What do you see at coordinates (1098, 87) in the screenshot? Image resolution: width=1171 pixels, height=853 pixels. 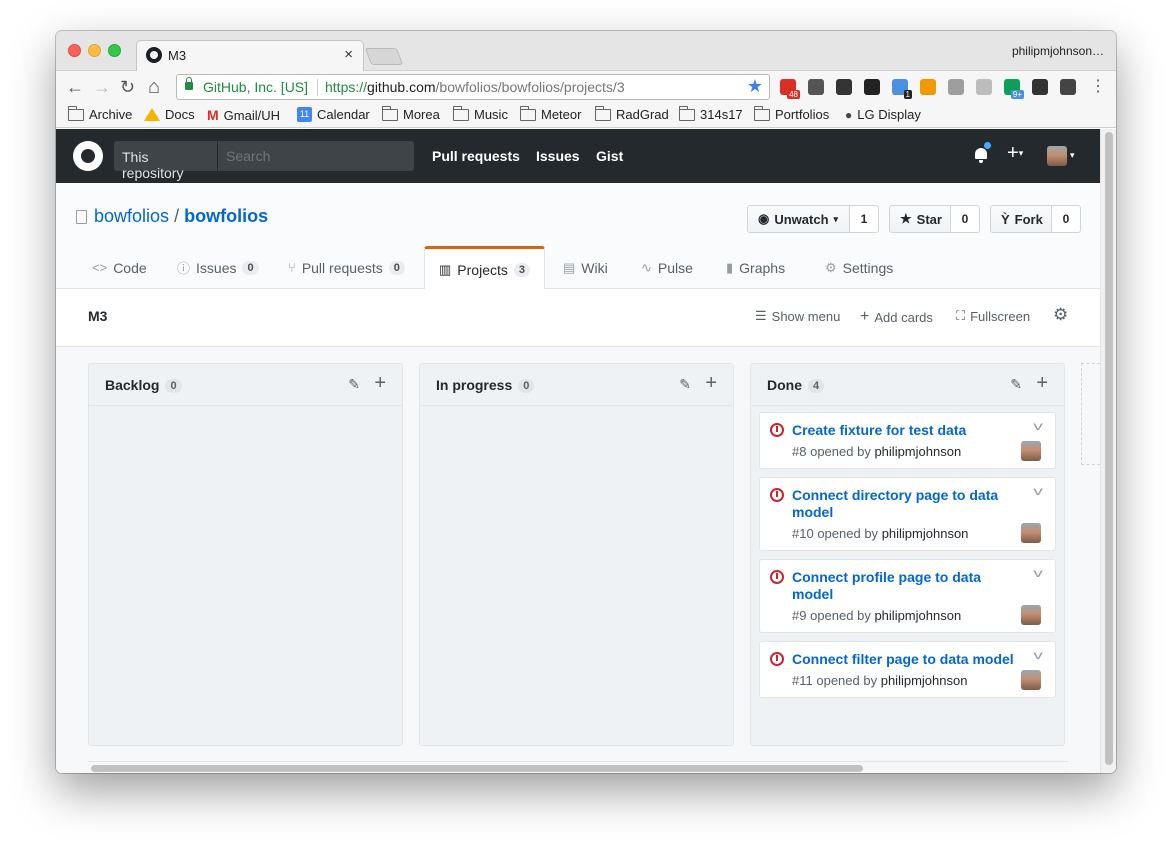 I see `browser-menu-icon: ⋮` at bounding box center [1098, 87].